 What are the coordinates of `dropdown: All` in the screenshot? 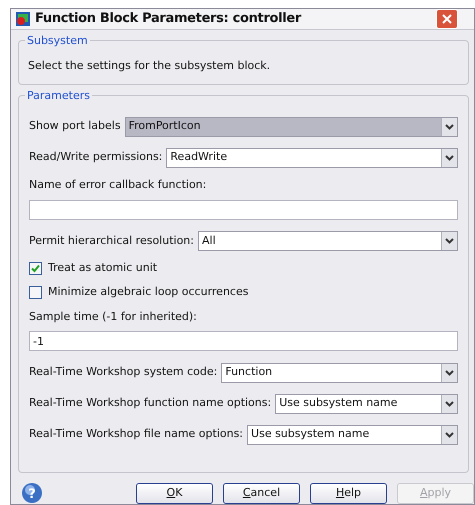 It's located at (328, 241).